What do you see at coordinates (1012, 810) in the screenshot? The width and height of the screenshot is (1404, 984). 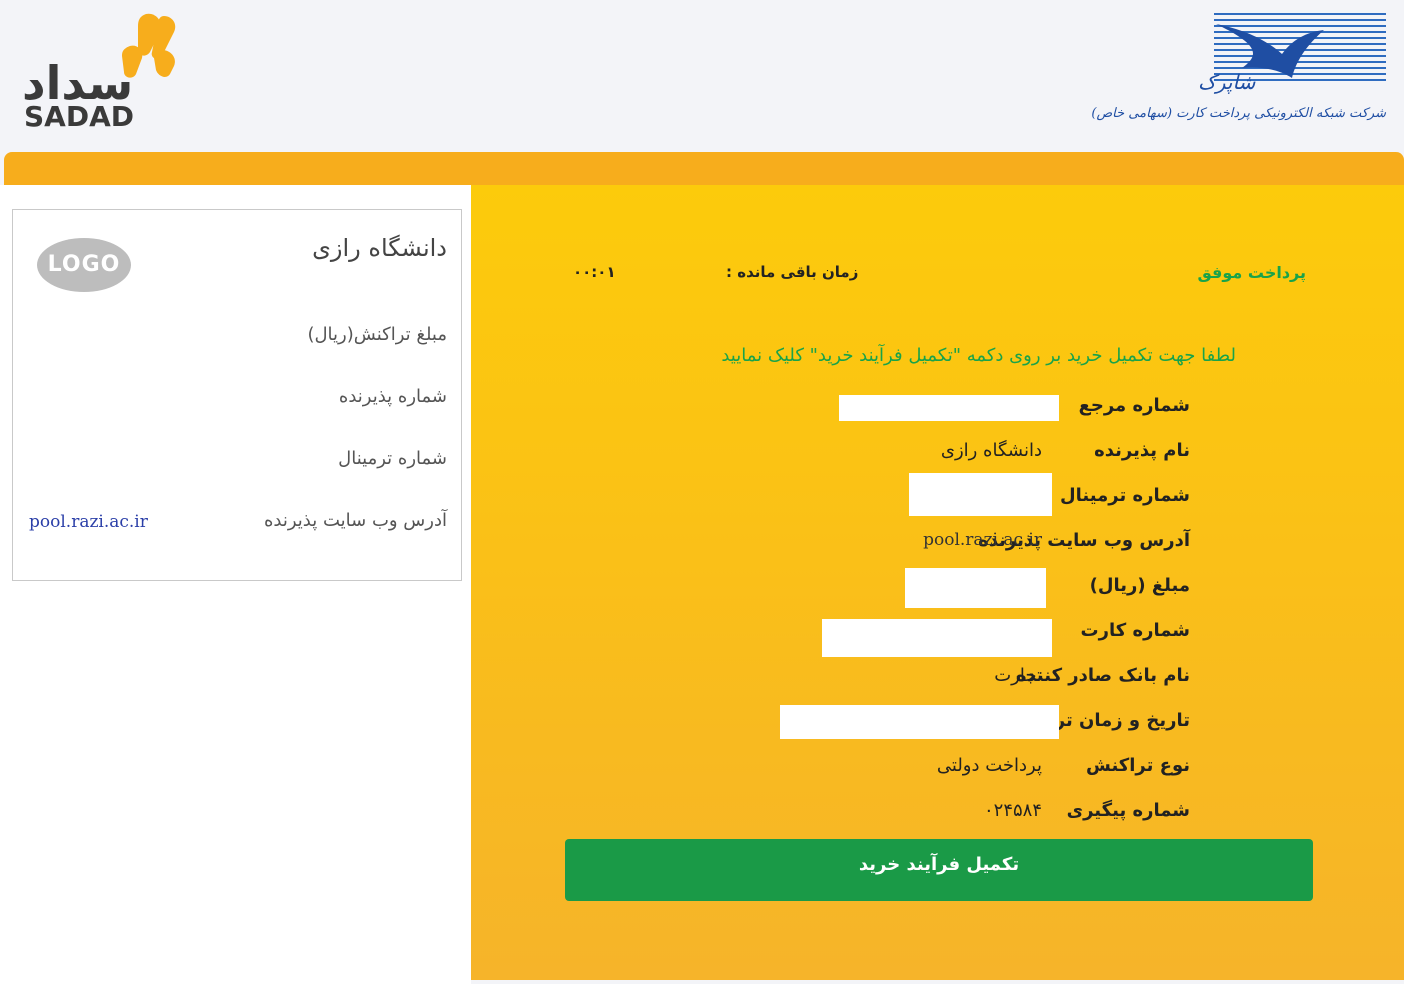 I see `tracking-number-value: ۰۲۴۵۸۴` at bounding box center [1012, 810].